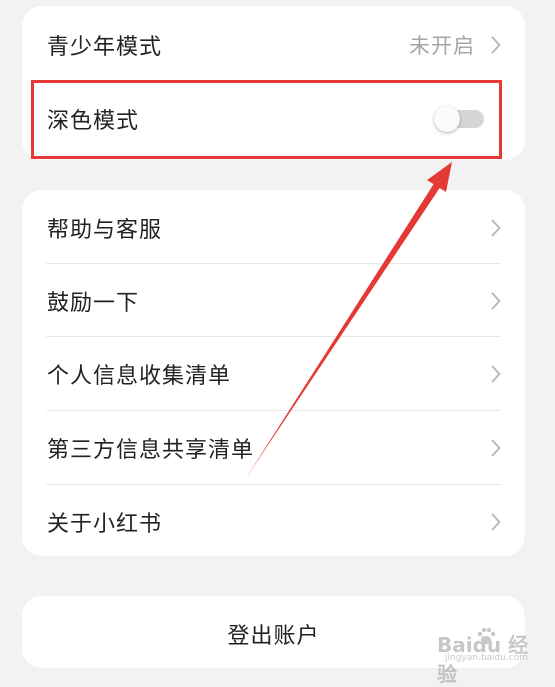 Image resolution: width=555 pixels, height=687 pixels. Describe the element at coordinates (273, 119) in the screenshot. I see `dark-mode-row: 深色模式` at that location.